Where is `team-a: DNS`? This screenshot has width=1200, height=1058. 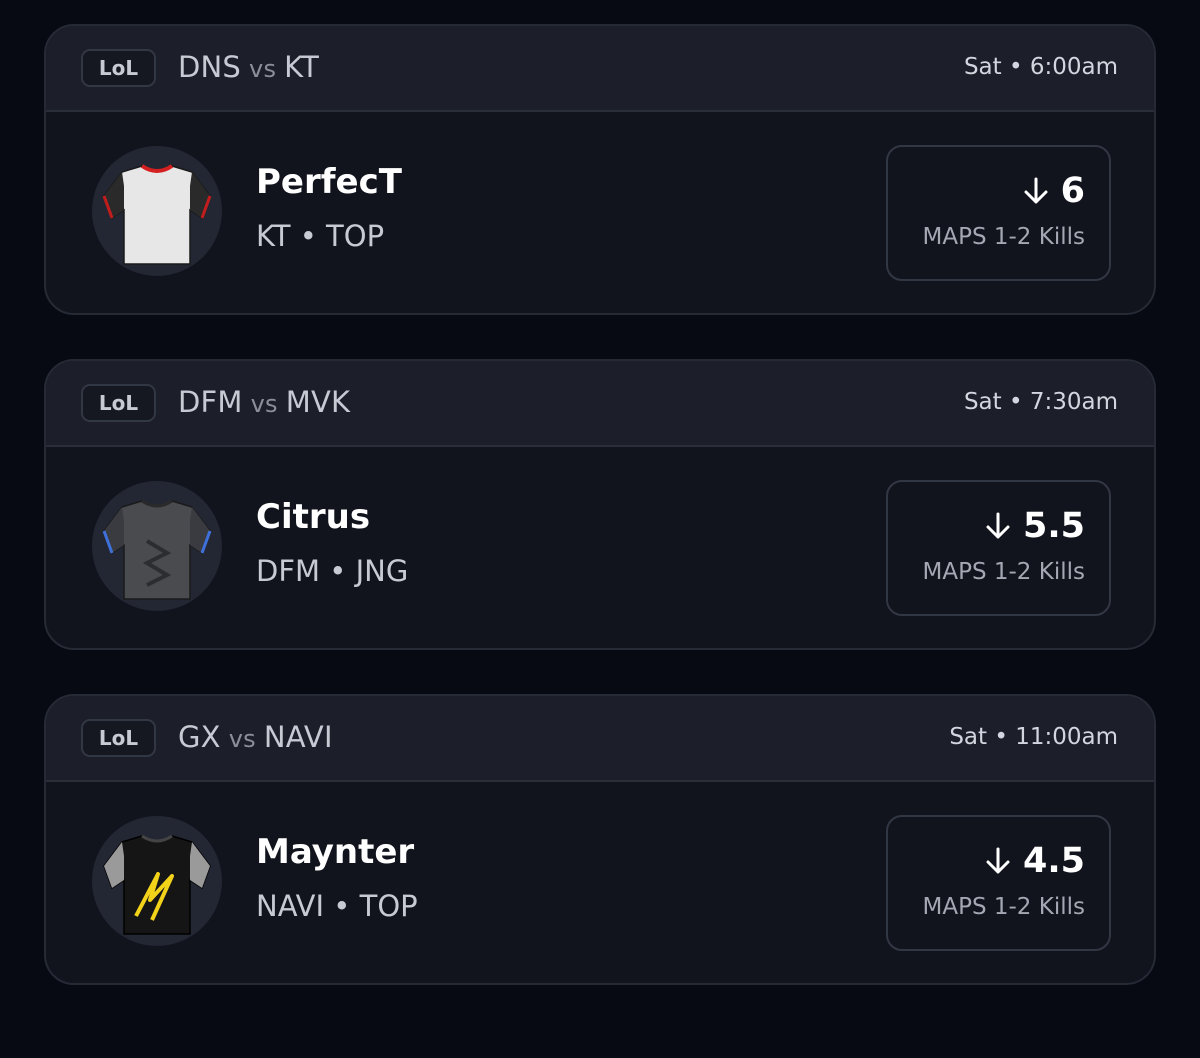
team-a: DNS is located at coordinates (210, 67).